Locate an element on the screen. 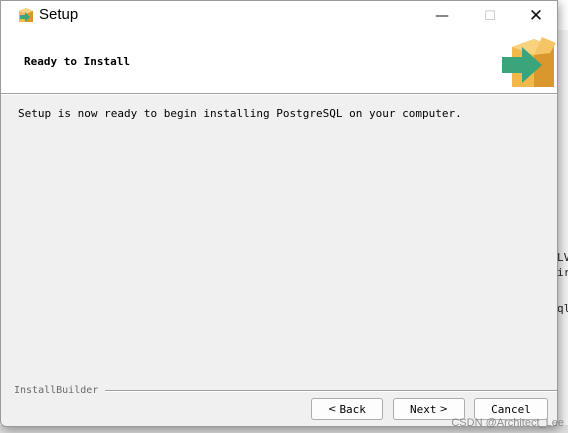 This screenshot has height=433, width=568. chevron-right-icon: > is located at coordinates (443, 409).